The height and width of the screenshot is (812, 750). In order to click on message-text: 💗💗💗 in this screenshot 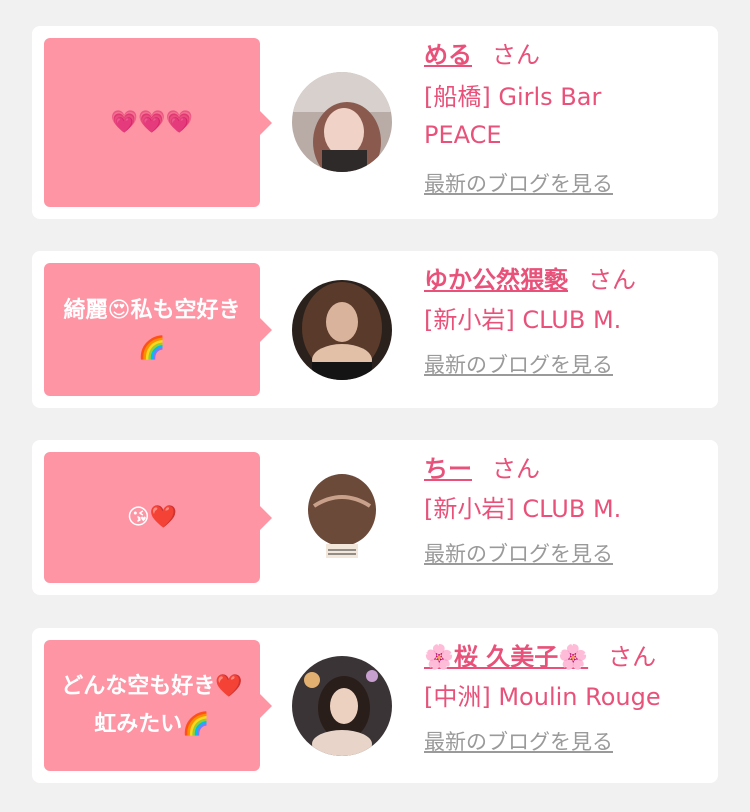, I will do `click(152, 122)`.